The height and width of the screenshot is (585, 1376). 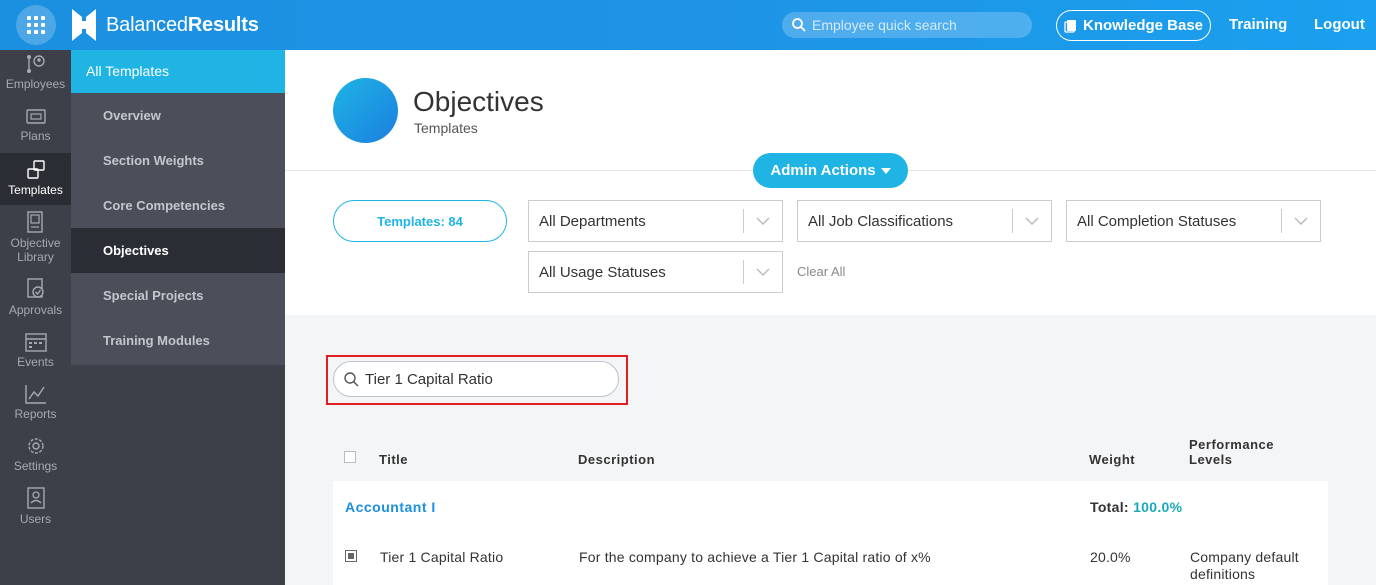 I want to click on department-filter: All Departments, so click(x=655, y=221).